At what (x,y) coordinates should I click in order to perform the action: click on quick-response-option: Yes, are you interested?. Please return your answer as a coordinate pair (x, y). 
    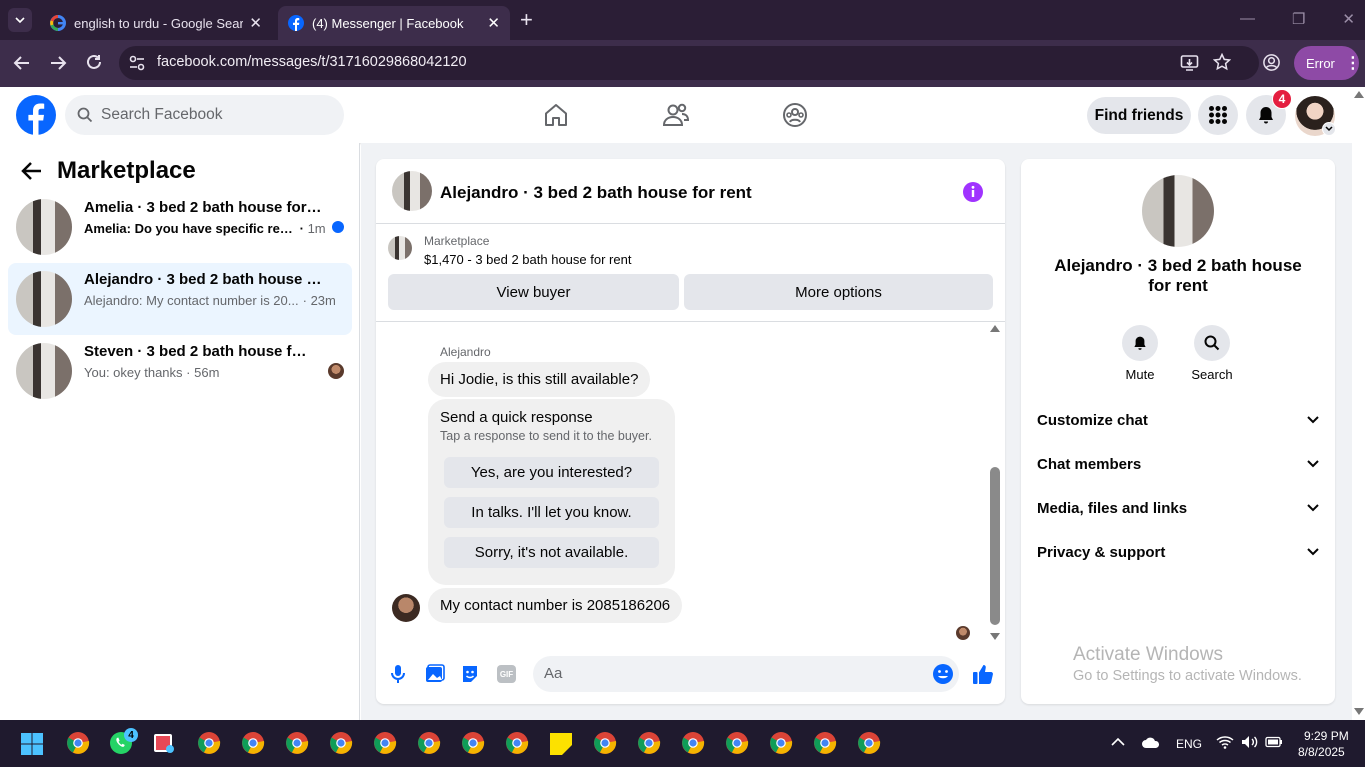
    Looking at the image, I should click on (551, 472).